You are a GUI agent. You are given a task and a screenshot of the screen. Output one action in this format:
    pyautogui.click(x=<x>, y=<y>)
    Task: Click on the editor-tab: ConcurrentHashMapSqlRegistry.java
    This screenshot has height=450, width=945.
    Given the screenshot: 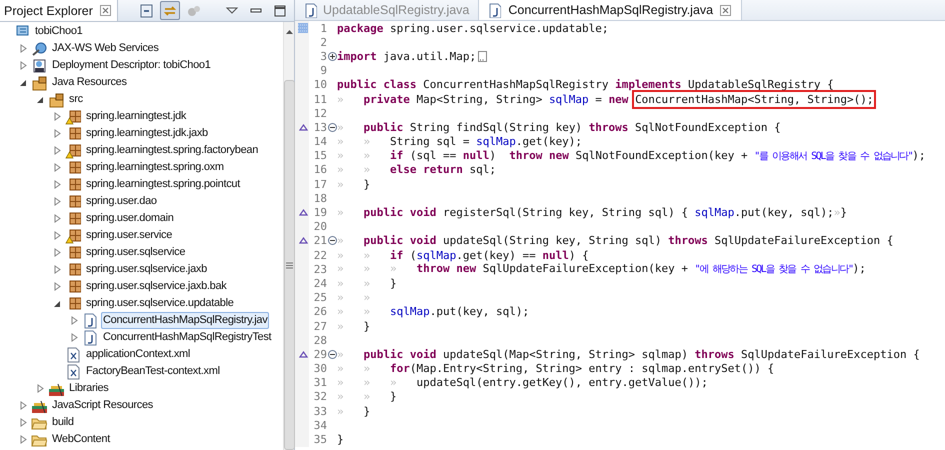 What is the action you would take?
    pyautogui.click(x=610, y=10)
    